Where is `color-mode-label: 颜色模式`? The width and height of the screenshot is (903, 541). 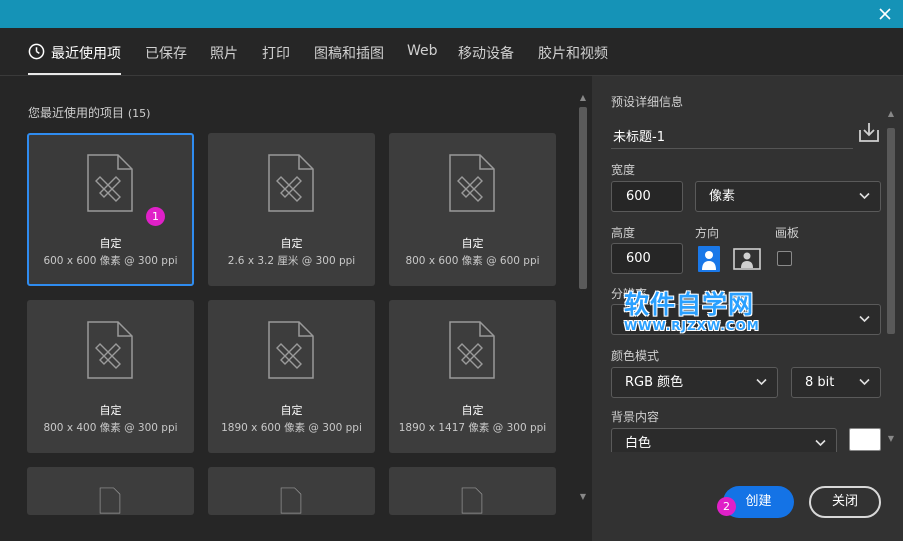 color-mode-label: 颜色模式 is located at coordinates (635, 356).